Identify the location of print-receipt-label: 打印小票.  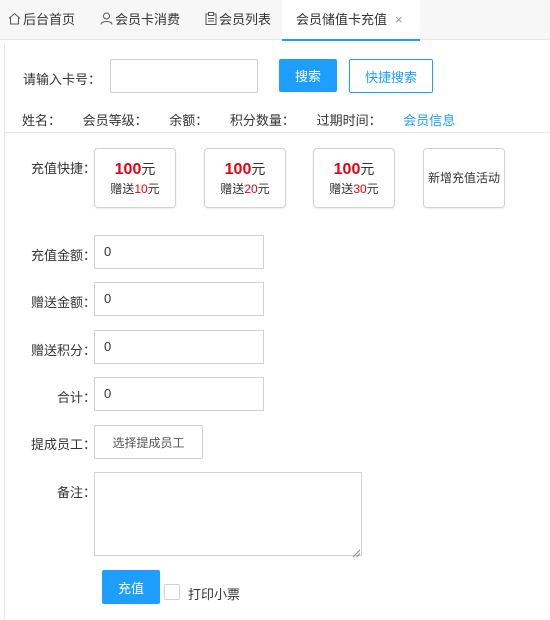
(214, 594).